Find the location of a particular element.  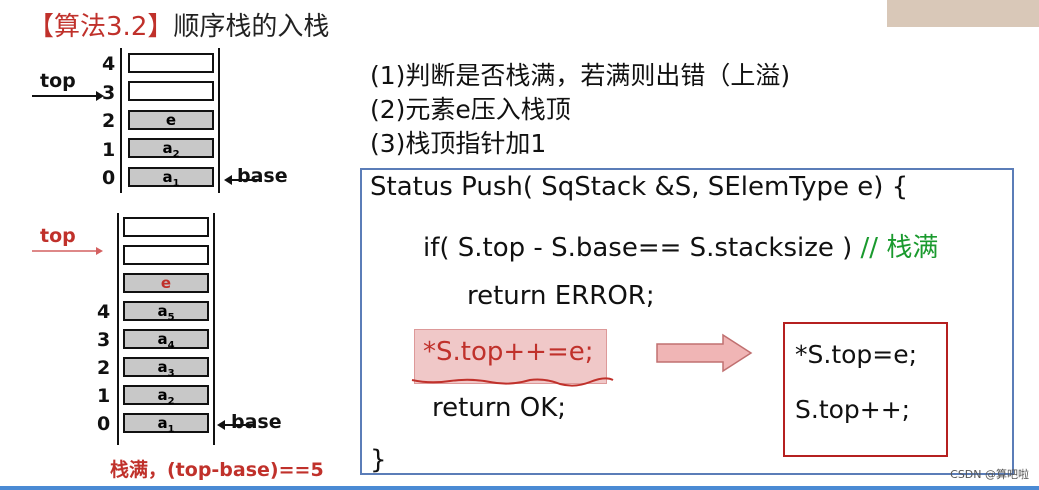

code-line-return-ok: return OK; is located at coordinates (499, 408).